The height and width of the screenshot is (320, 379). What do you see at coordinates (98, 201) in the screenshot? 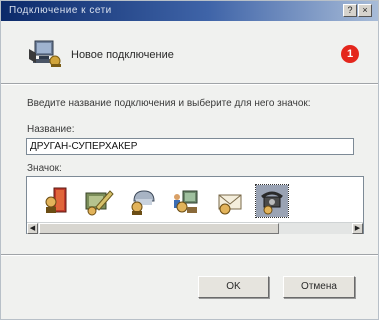
I see `pencil-computer-icon` at bounding box center [98, 201].